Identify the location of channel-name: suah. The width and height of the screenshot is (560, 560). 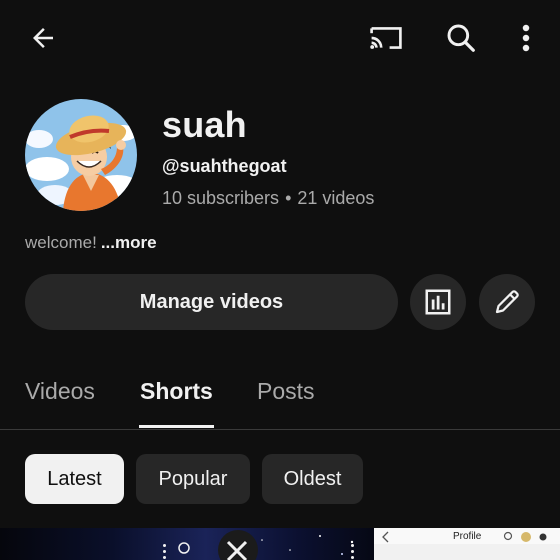
(204, 124).